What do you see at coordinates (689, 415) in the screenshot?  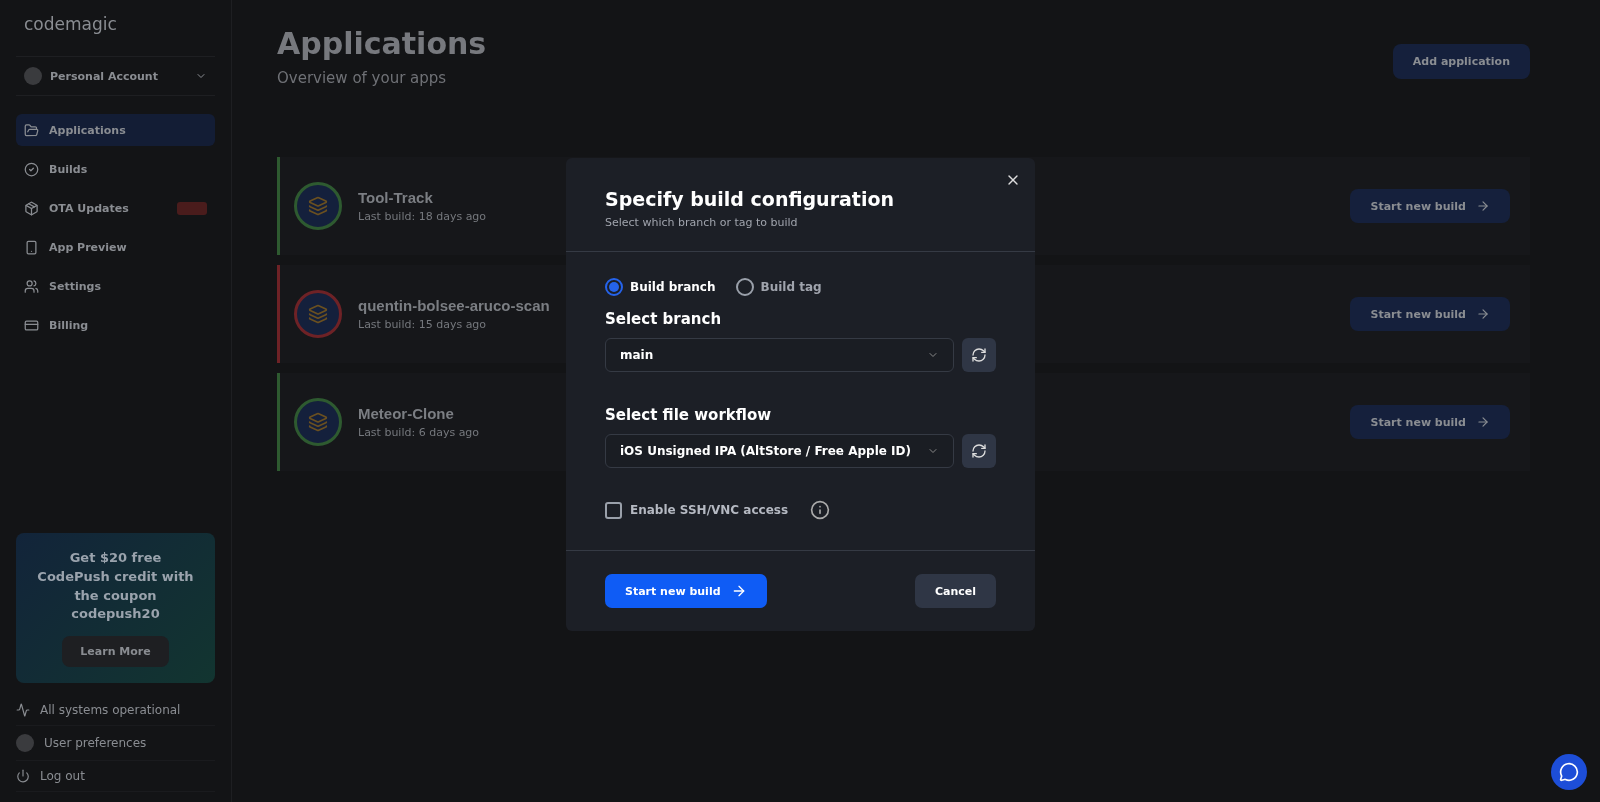 I see `workflow-label: Select file workflow` at bounding box center [689, 415].